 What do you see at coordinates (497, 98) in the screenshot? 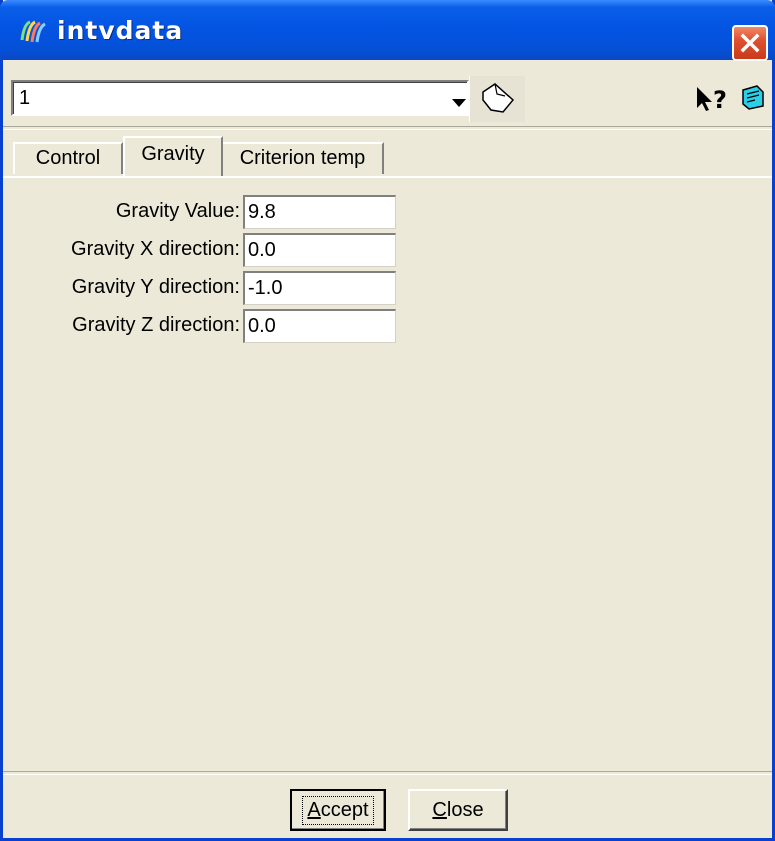
I see `hand-pointer-icon` at bounding box center [497, 98].